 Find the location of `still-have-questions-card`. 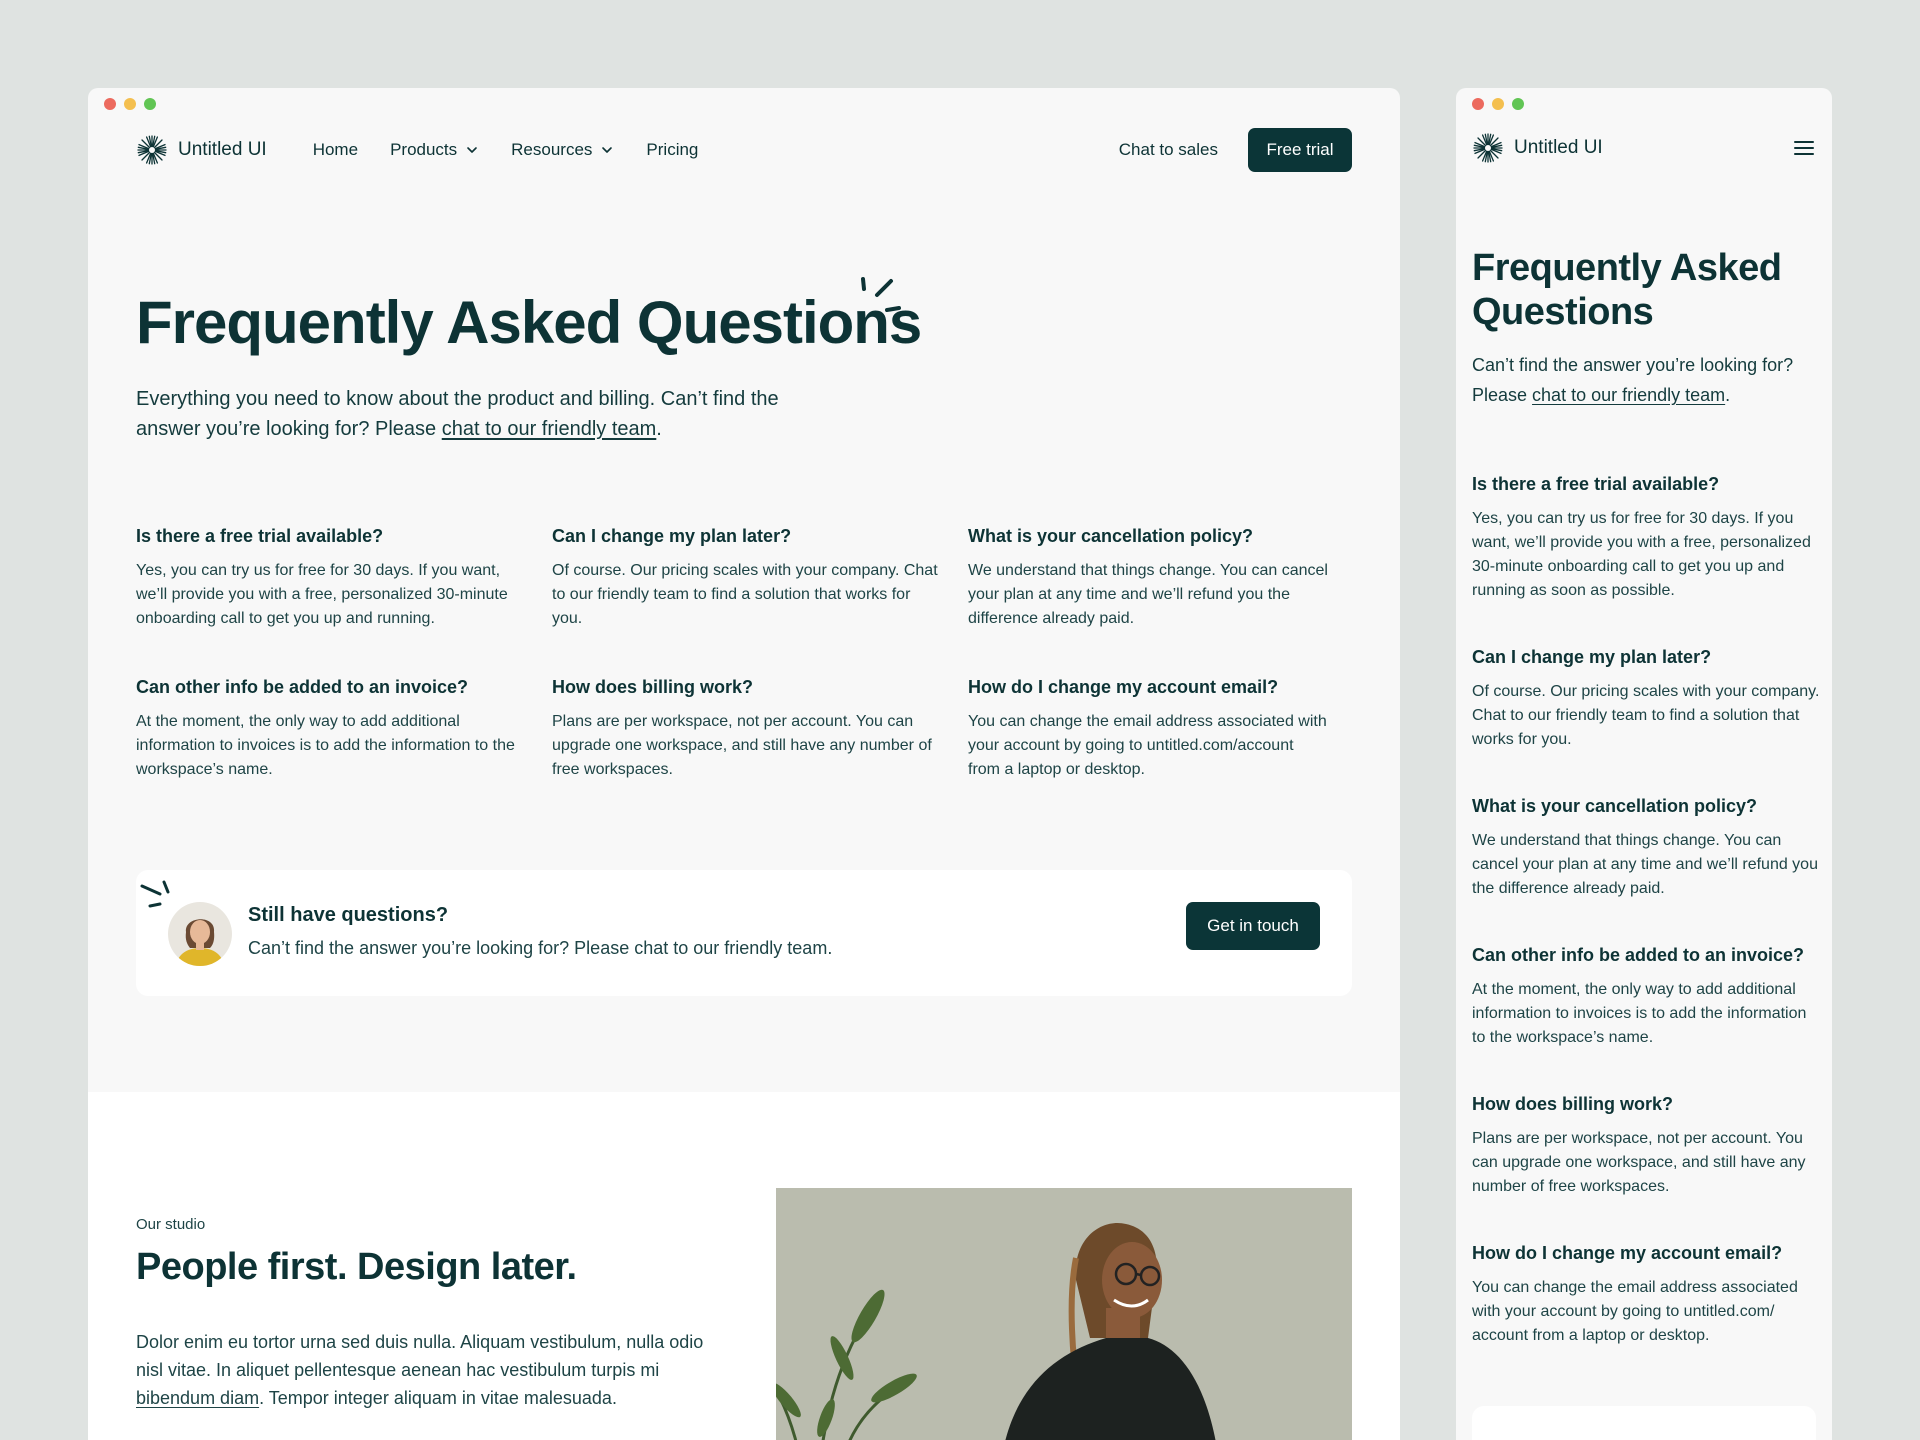

still-have-questions-card is located at coordinates (1644, 1423).